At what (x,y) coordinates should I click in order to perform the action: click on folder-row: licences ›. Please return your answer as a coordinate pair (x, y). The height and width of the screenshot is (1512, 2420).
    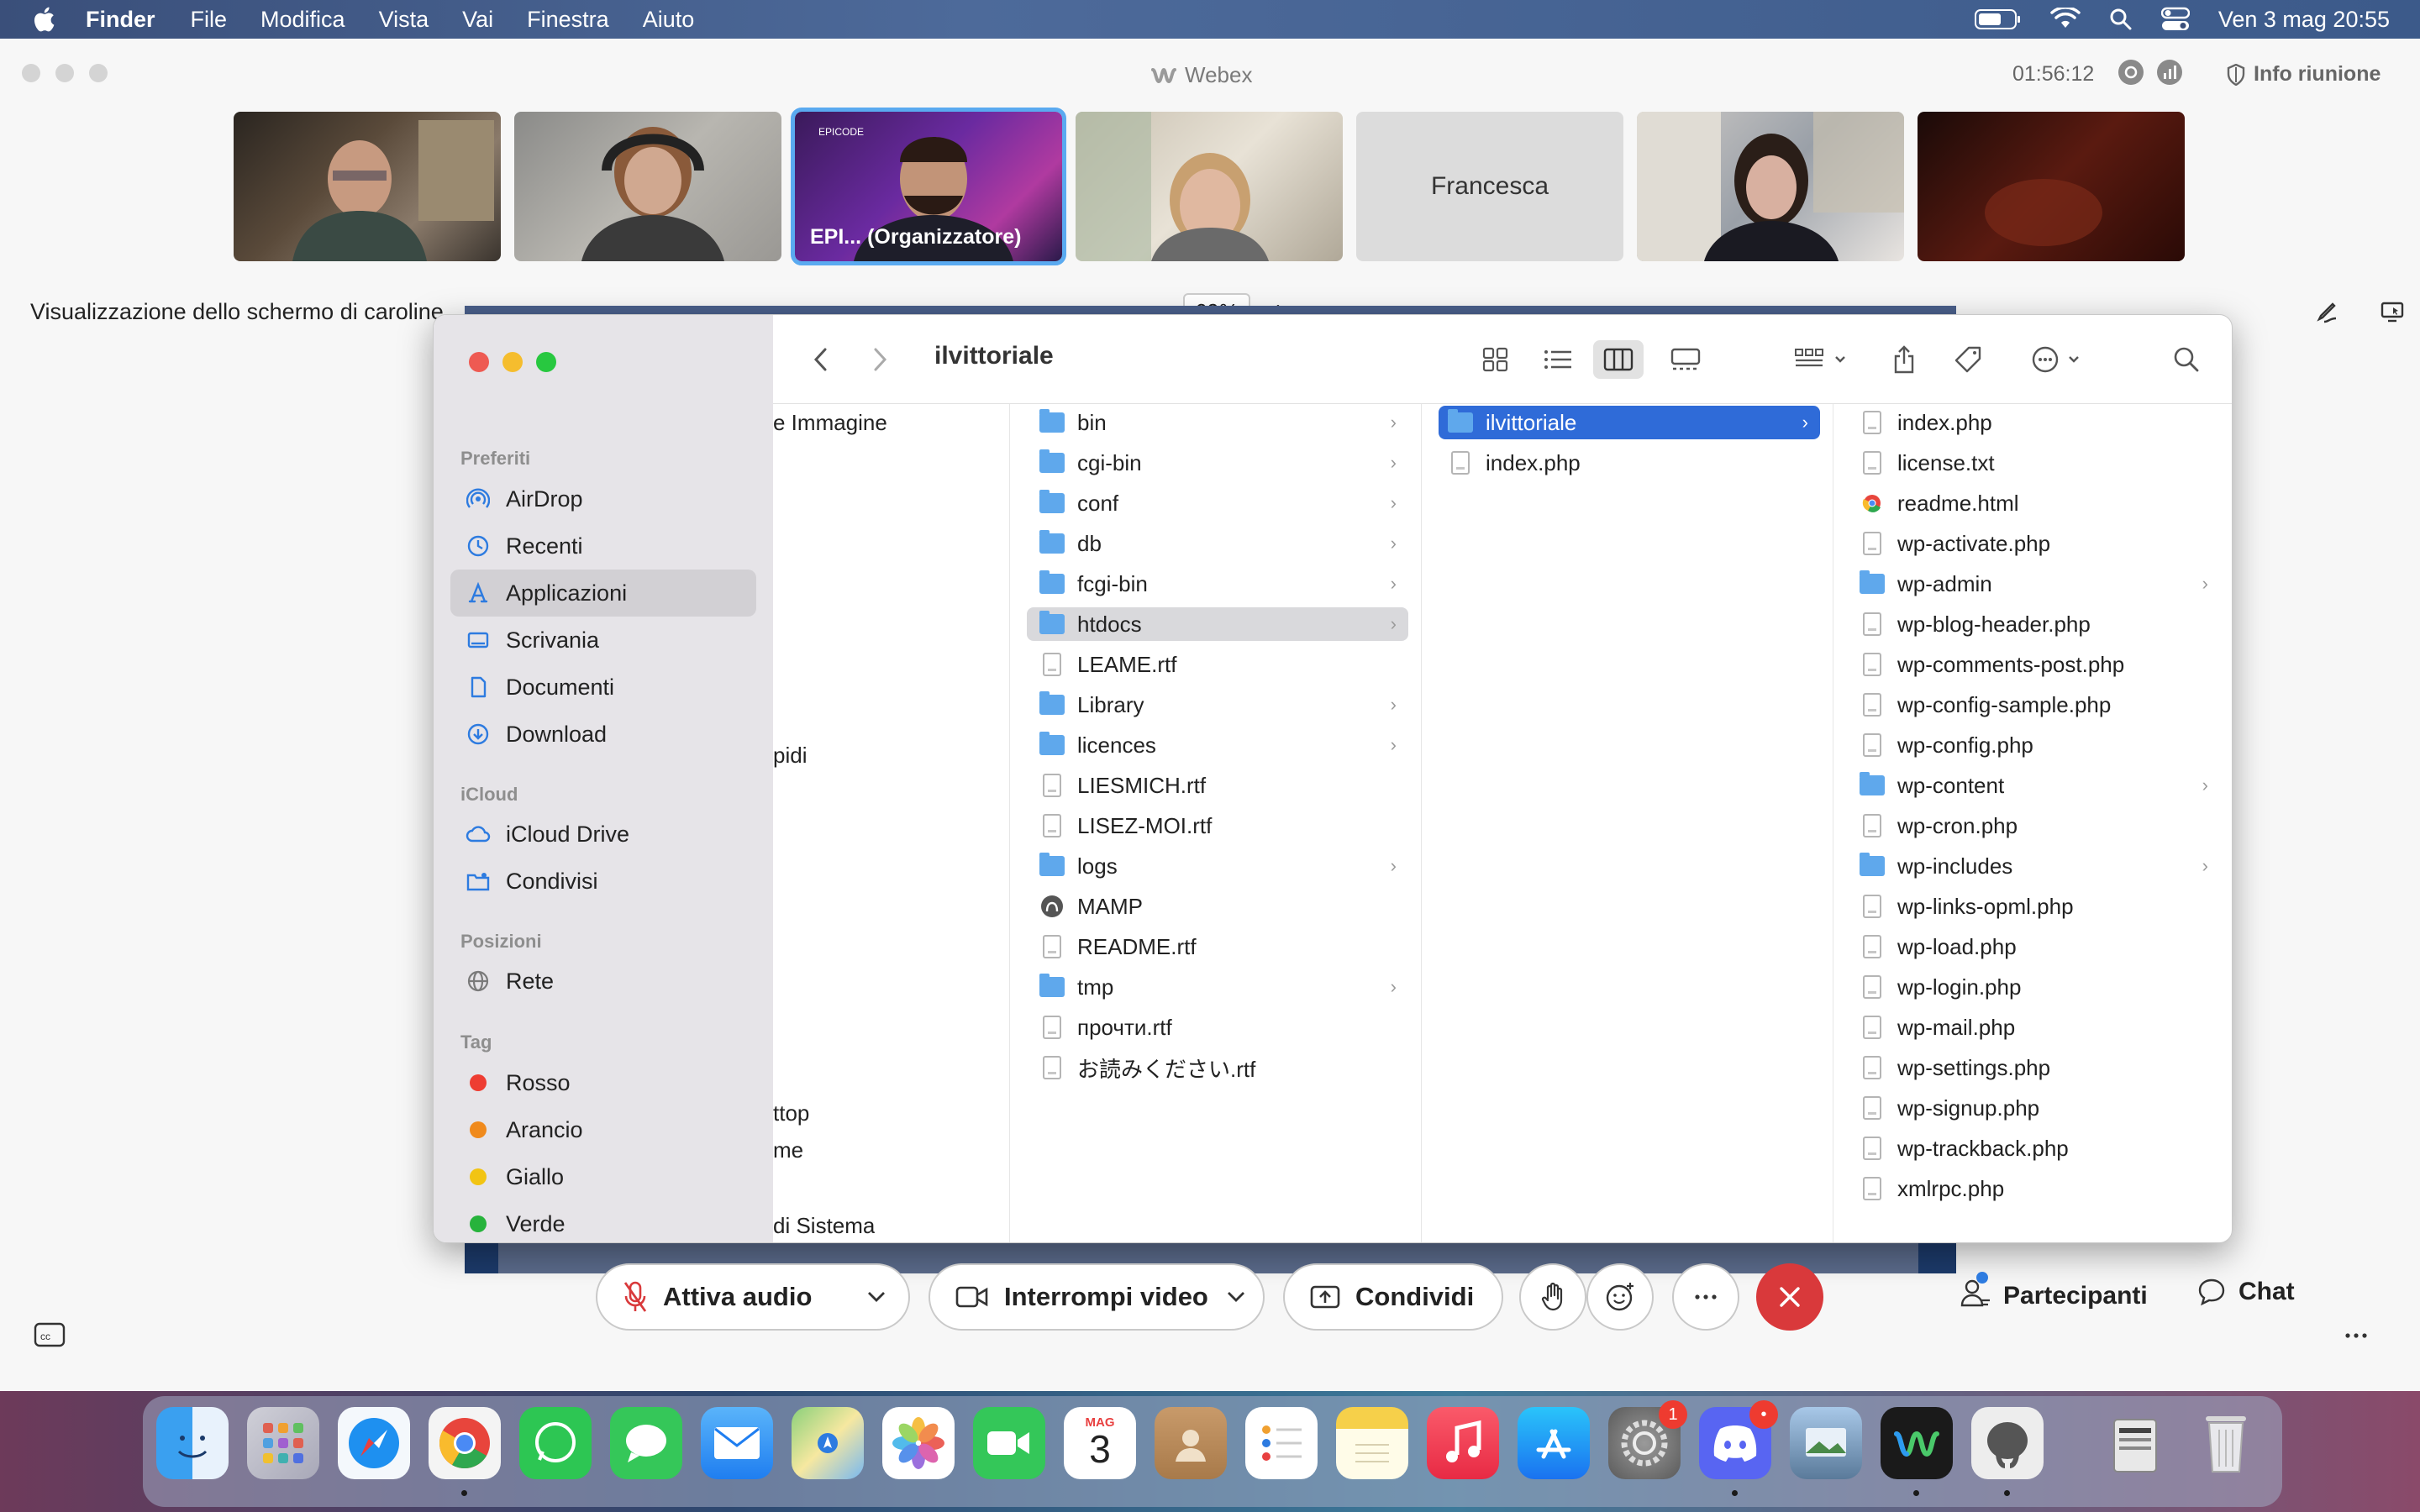
    Looking at the image, I should click on (1217, 745).